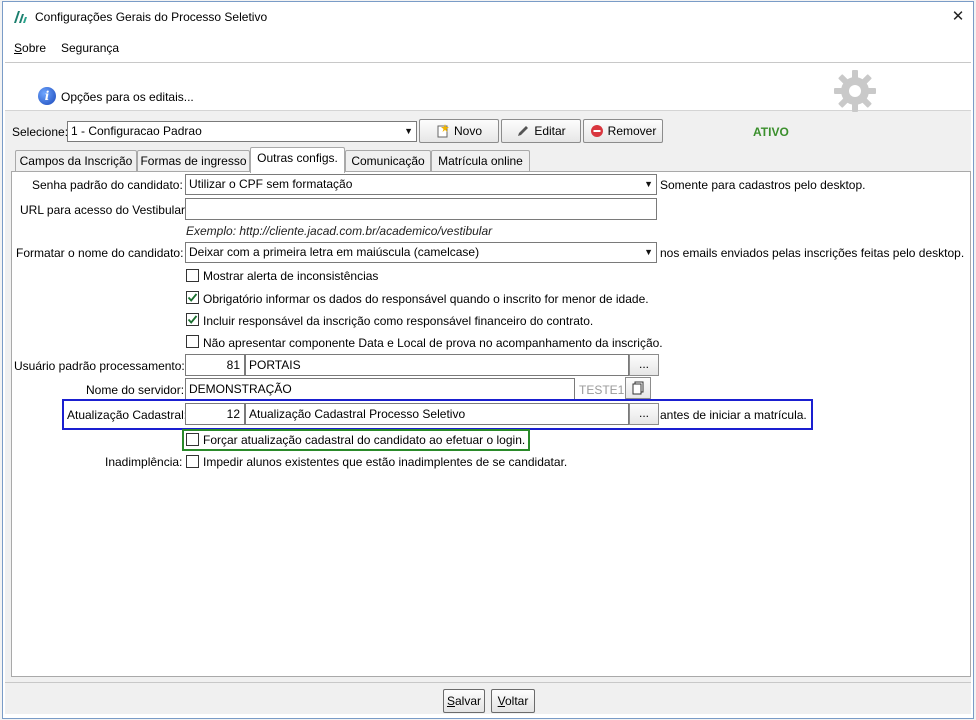 The image size is (976, 720). What do you see at coordinates (596, 131) in the screenshot?
I see `remove-icon` at bounding box center [596, 131].